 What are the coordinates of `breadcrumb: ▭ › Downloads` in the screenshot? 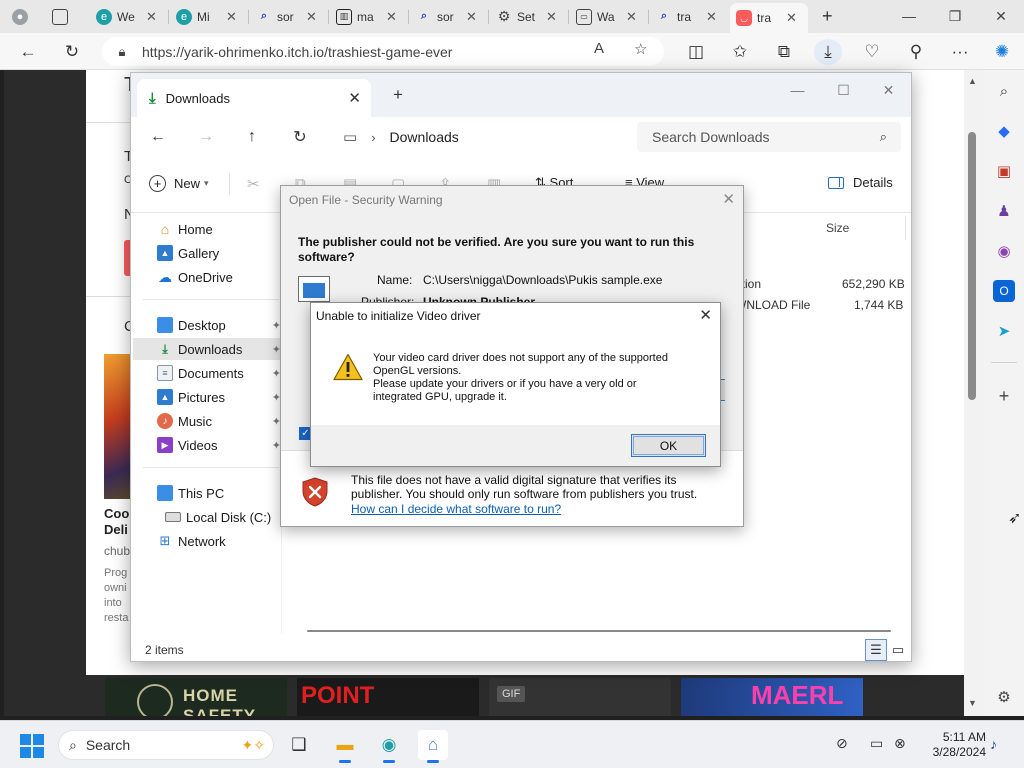 It's located at (480, 137).